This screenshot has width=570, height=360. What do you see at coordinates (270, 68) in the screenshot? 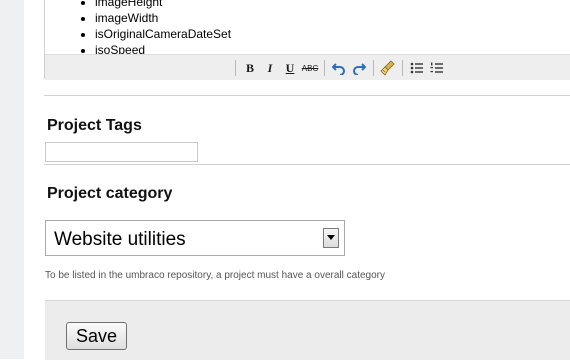
I see `italic-button: I` at bounding box center [270, 68].